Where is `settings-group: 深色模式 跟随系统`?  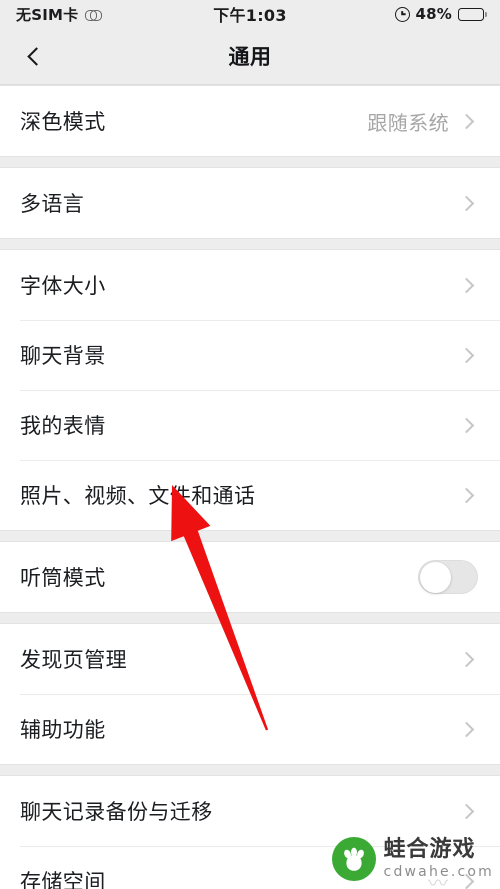
settings-group: 深色模式 跟随系统 is located at coordinates (250, 121).